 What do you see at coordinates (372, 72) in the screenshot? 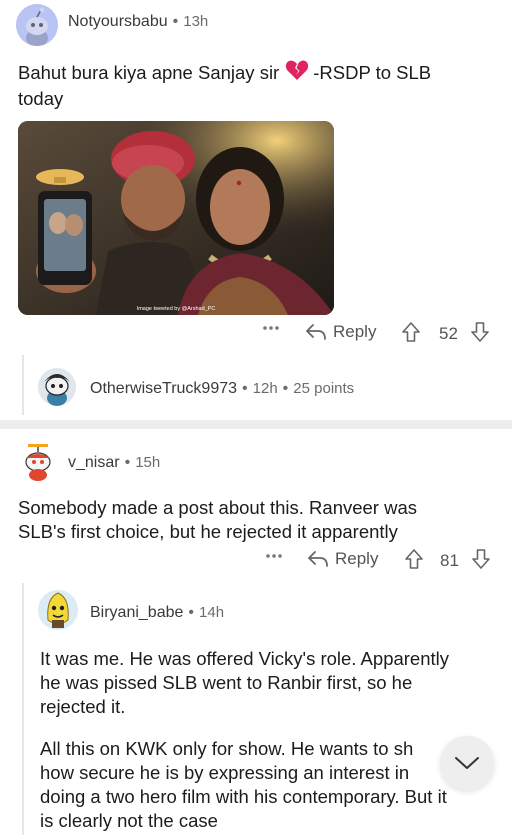
I see `comment-text-line: -RSDP to SLB` at bounding box center [372, 72].